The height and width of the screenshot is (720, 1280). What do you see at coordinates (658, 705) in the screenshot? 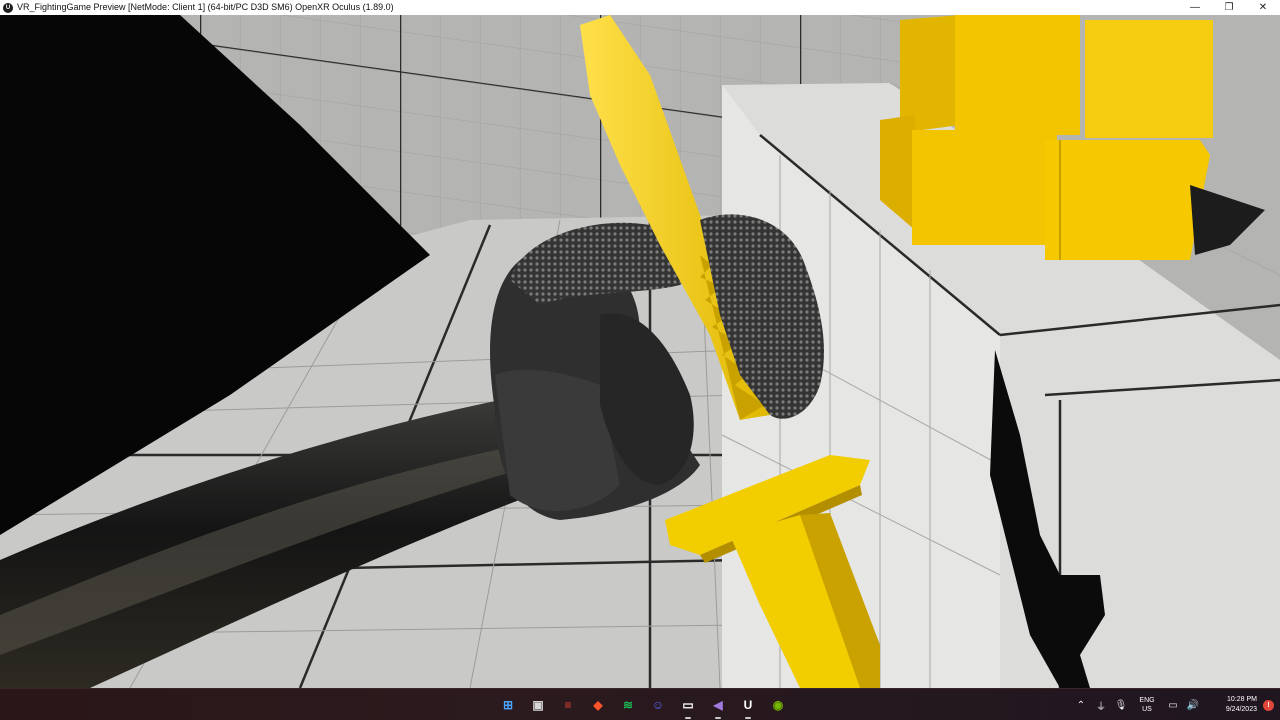
I see `discord-icon: ☺` at bounding box center [658, 705].